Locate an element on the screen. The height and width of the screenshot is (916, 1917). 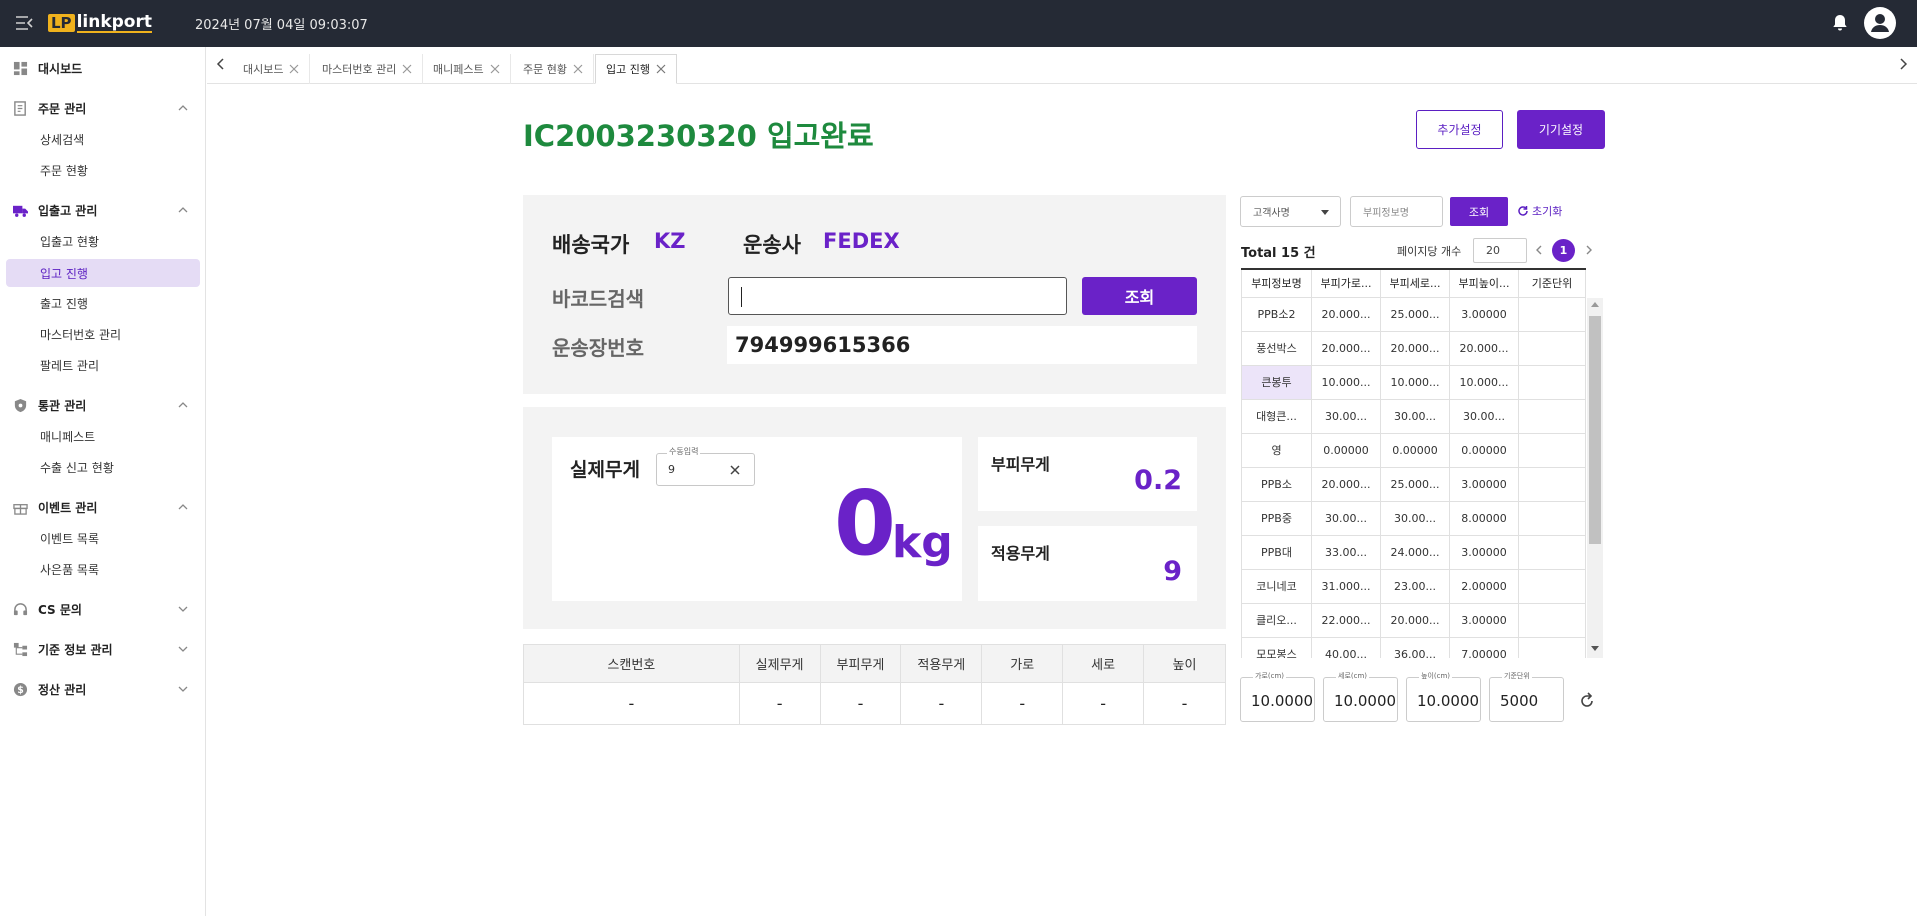
table-cell: 영 is located at coordinates (1276, 450).